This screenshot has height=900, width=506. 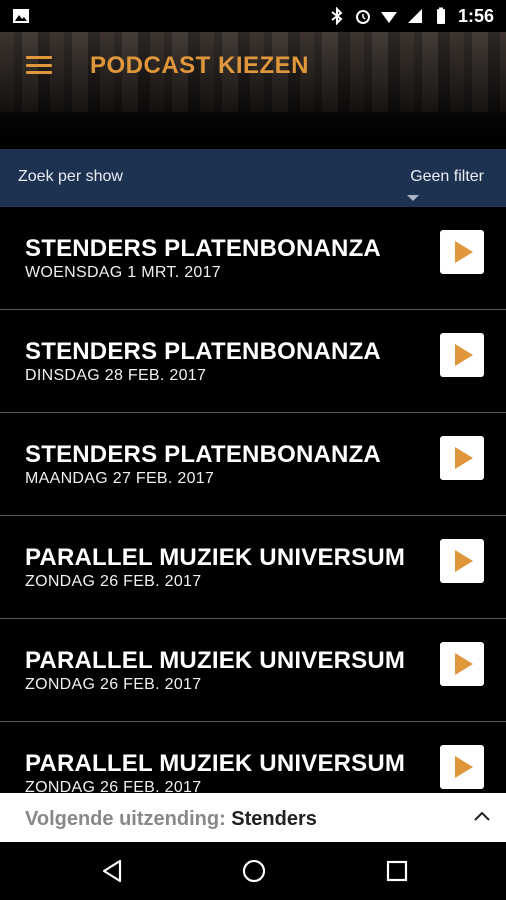 I want to click on next-broadcast-show: Stenders, so click(x=274, y=819).